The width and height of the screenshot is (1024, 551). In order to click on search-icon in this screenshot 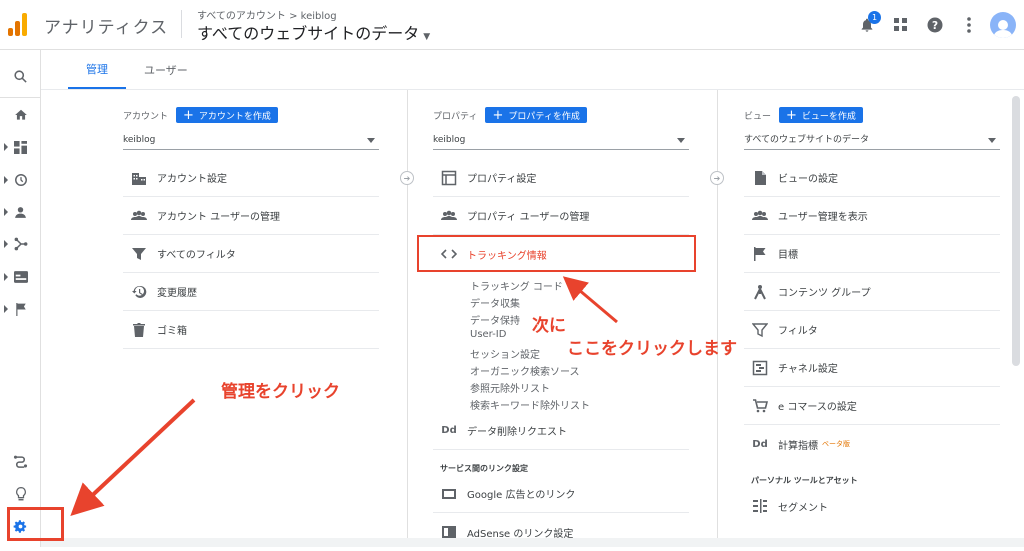, I will do `click(20, 76)`.